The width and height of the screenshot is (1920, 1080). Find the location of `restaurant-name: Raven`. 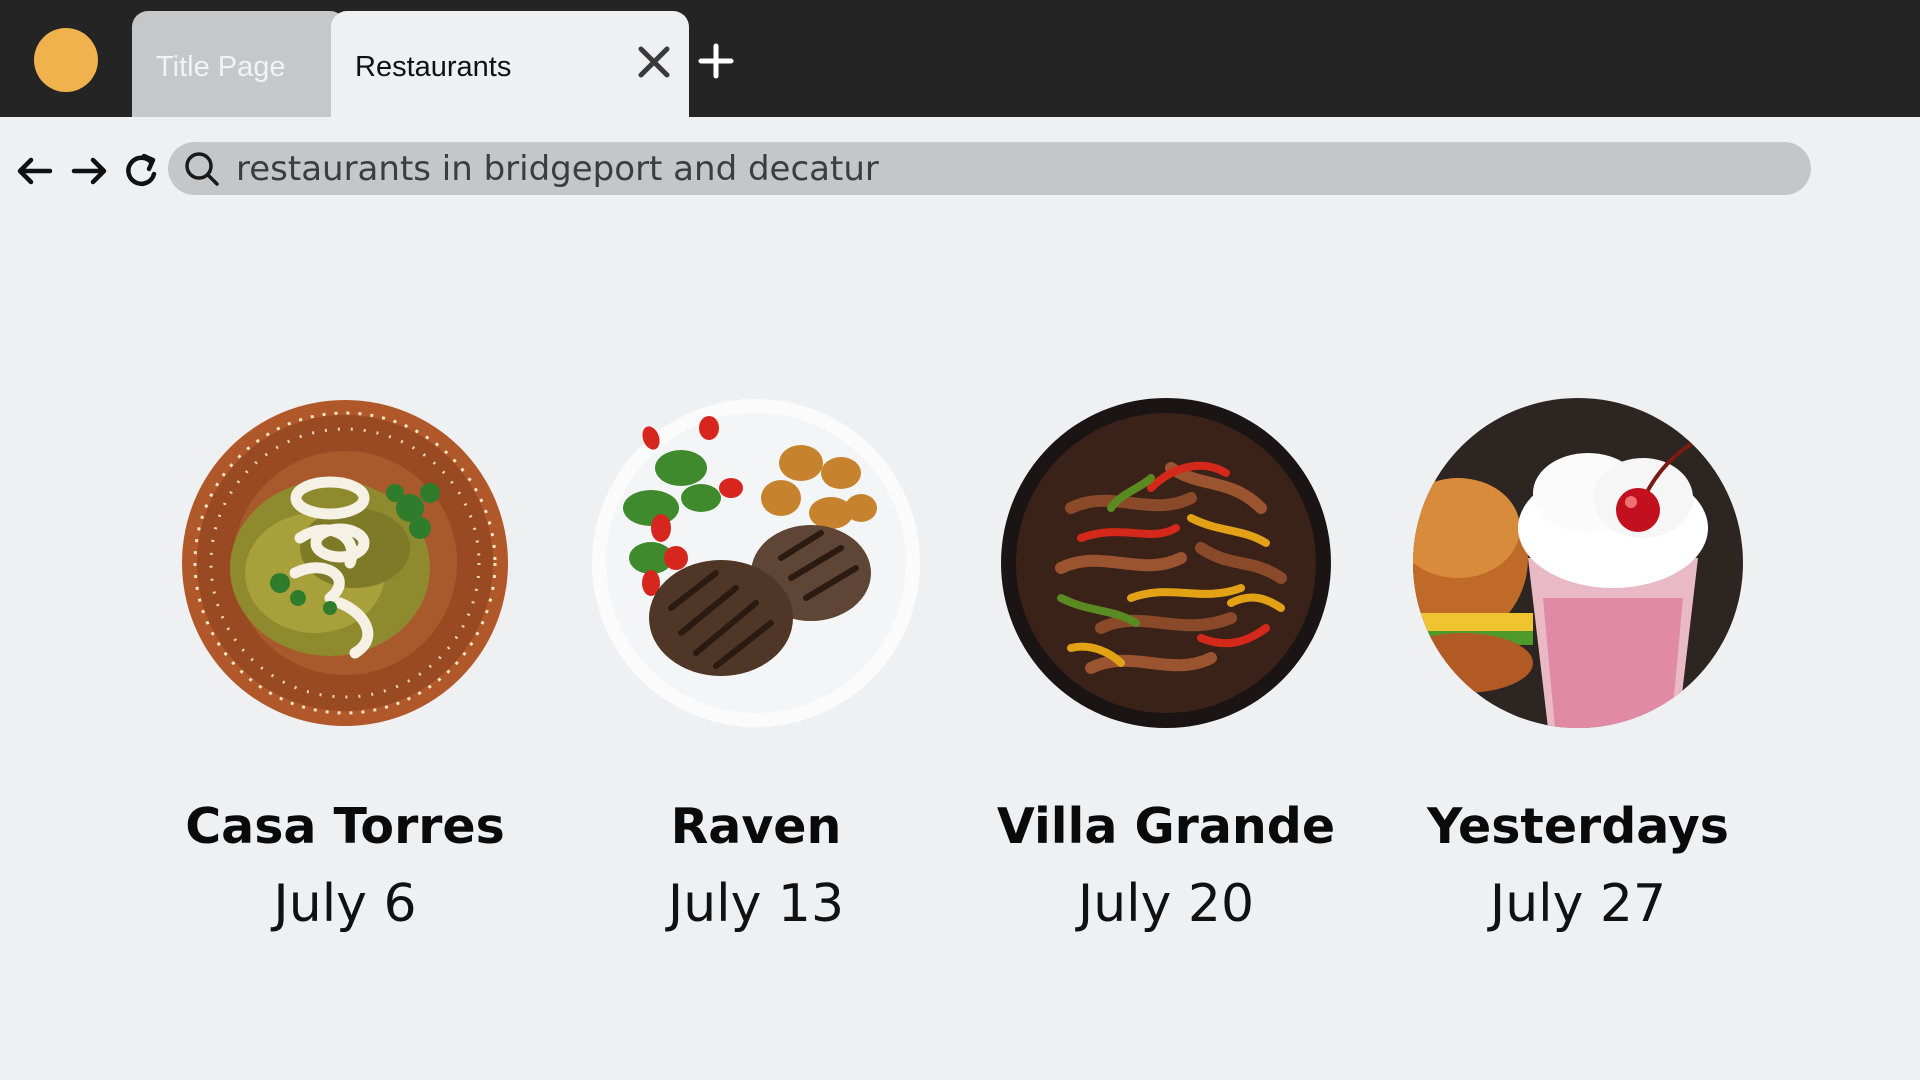

restaurant-name: Raven is located at coordinates (756, 826).